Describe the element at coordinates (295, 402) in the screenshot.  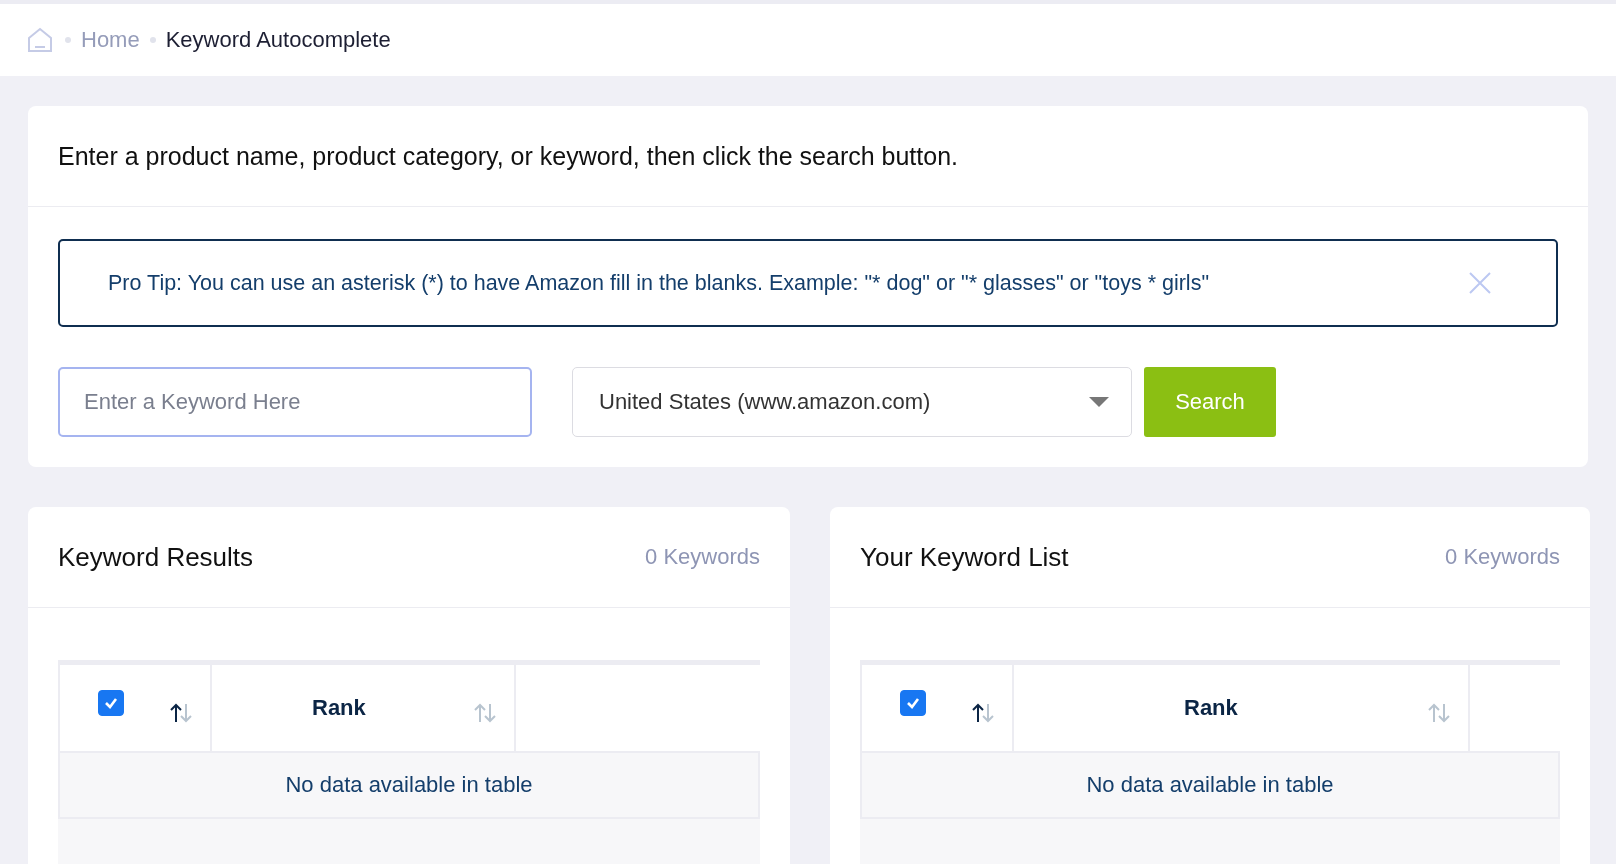
I see `keyword-input-field: Enter a Keyword Here` at that location.